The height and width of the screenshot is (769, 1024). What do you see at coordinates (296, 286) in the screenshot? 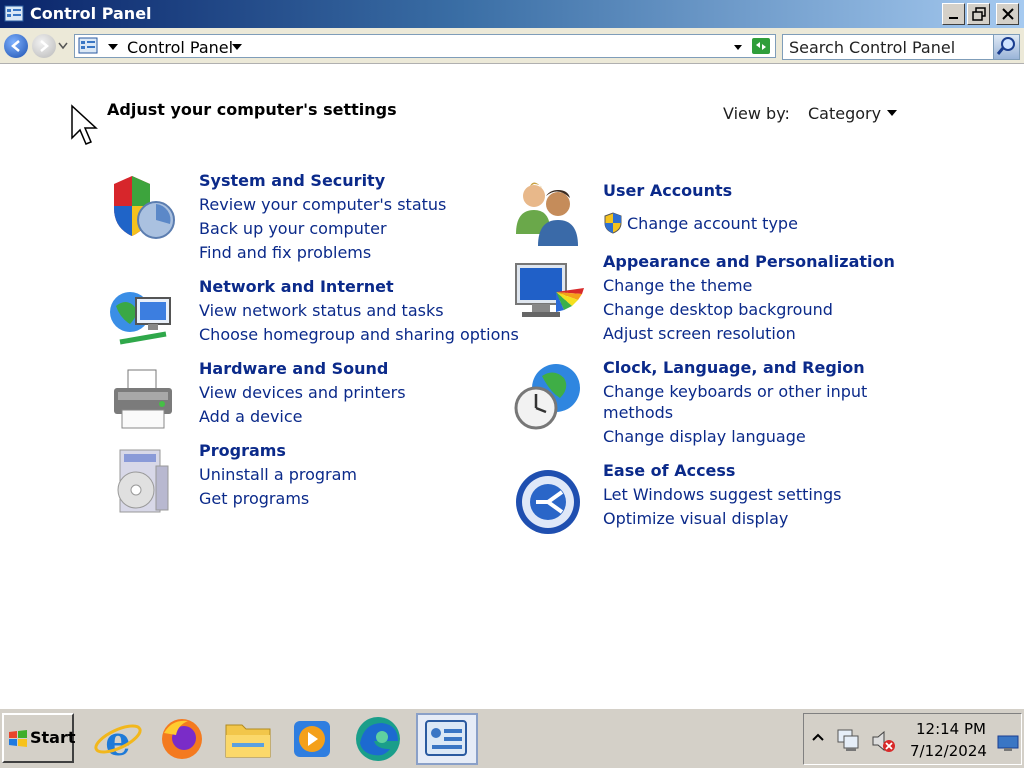
I see `category-network-and-internet: Network and Internet` at bounding box center [296, 286].